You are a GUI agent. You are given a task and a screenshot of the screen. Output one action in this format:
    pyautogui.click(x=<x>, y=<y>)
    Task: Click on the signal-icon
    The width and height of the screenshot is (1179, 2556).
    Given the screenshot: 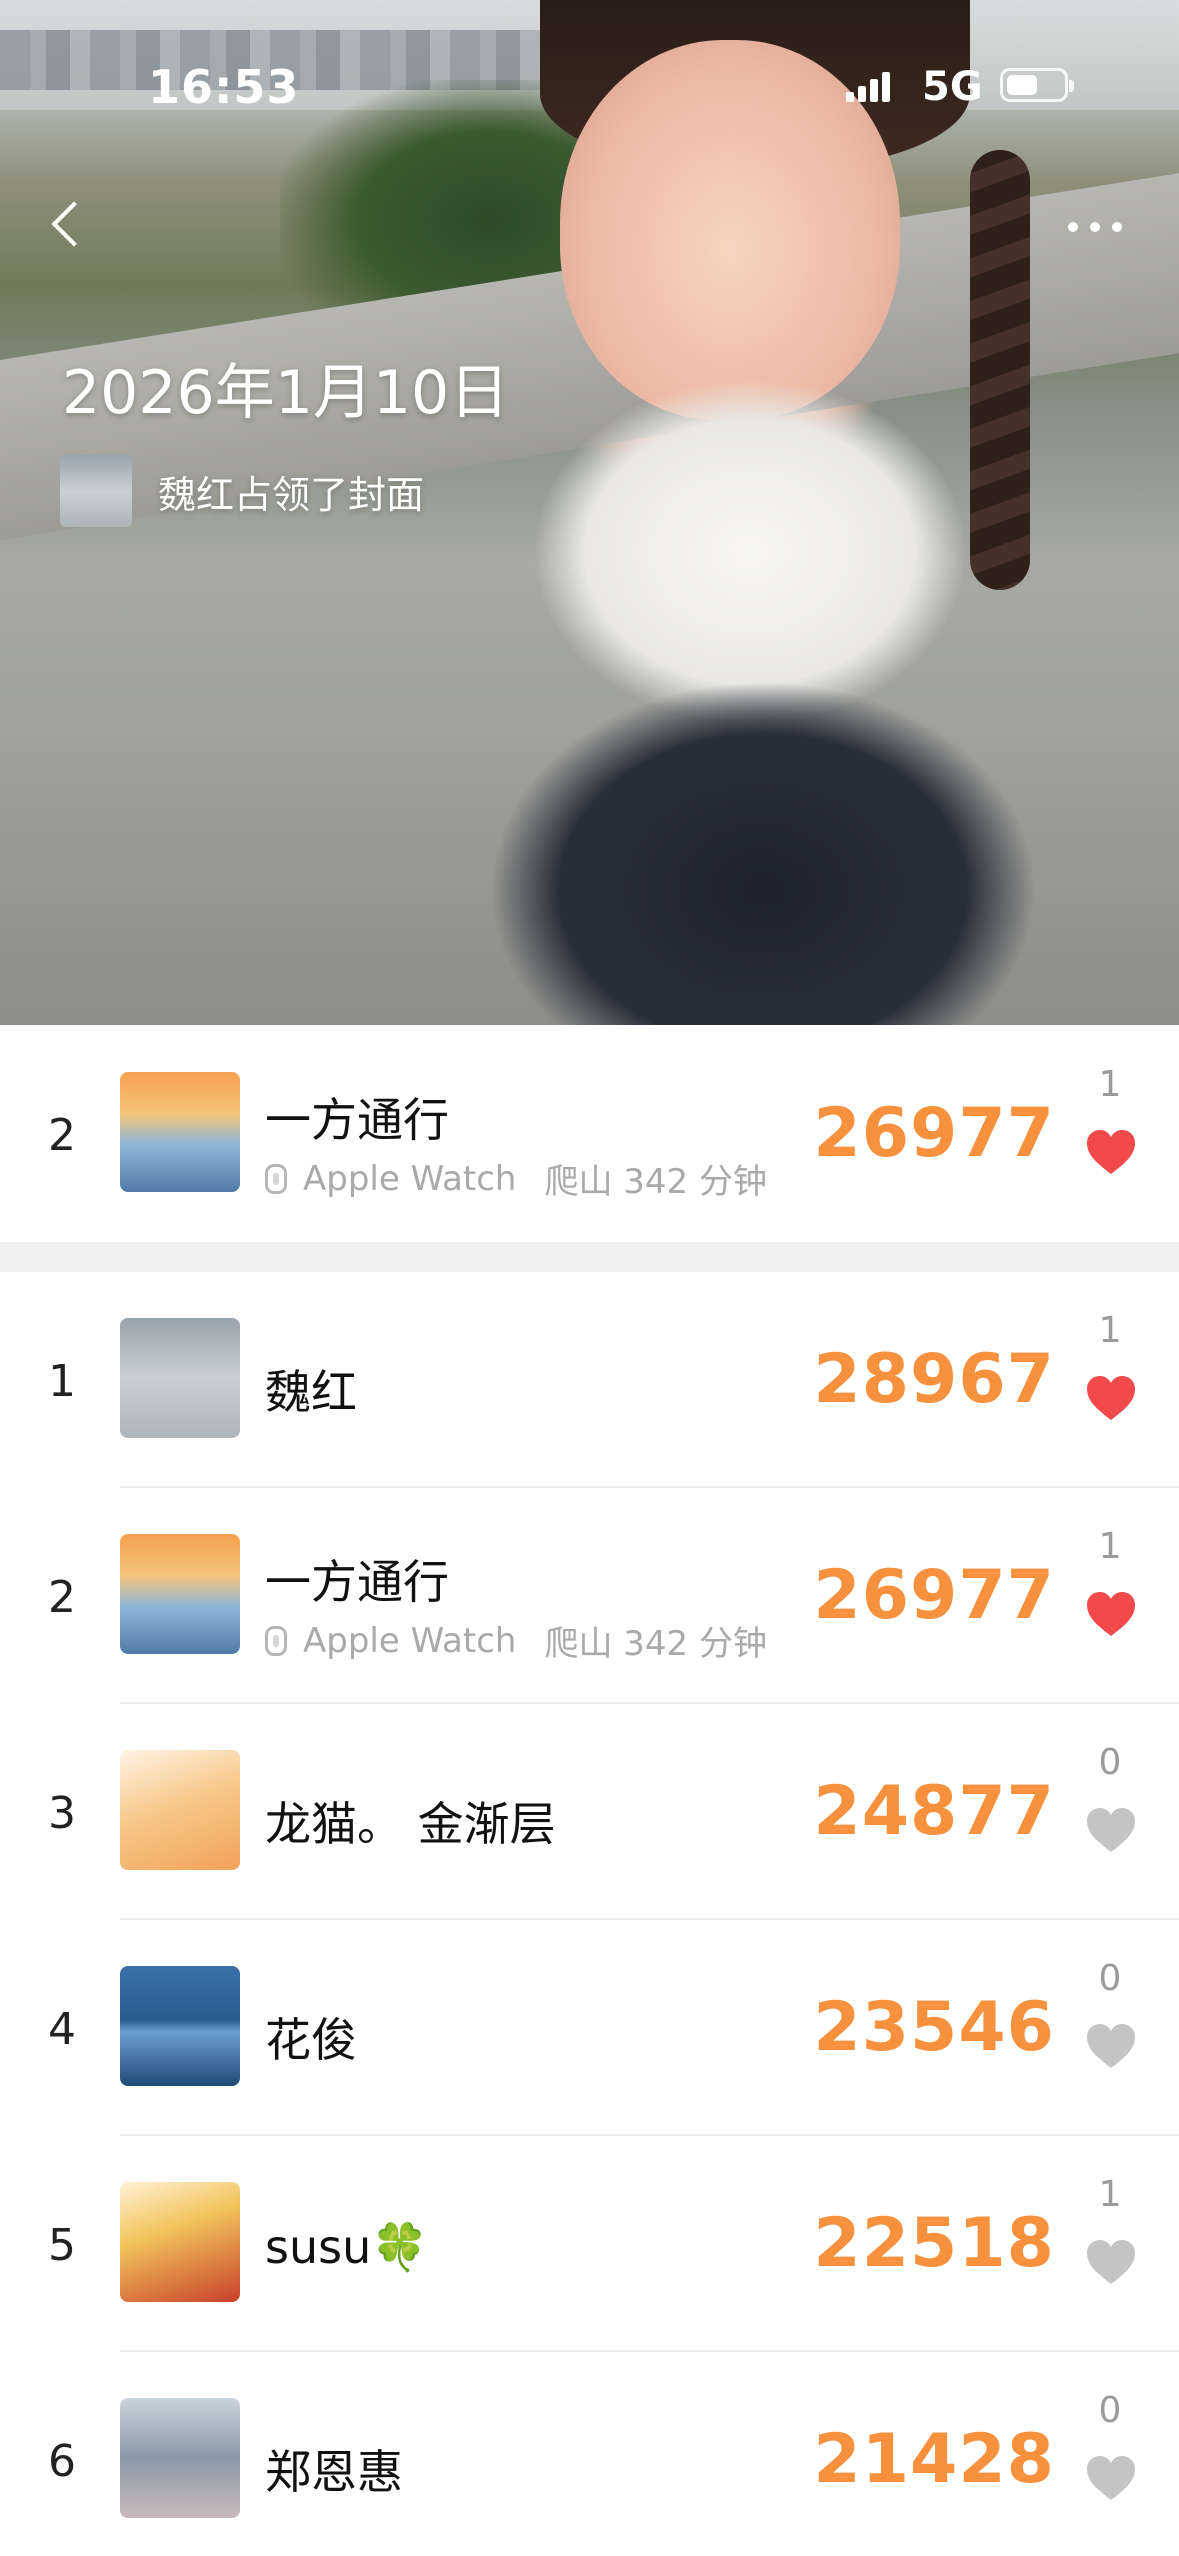 What is the action you would take?
    pyautogui.click(x=868, y=87)
    